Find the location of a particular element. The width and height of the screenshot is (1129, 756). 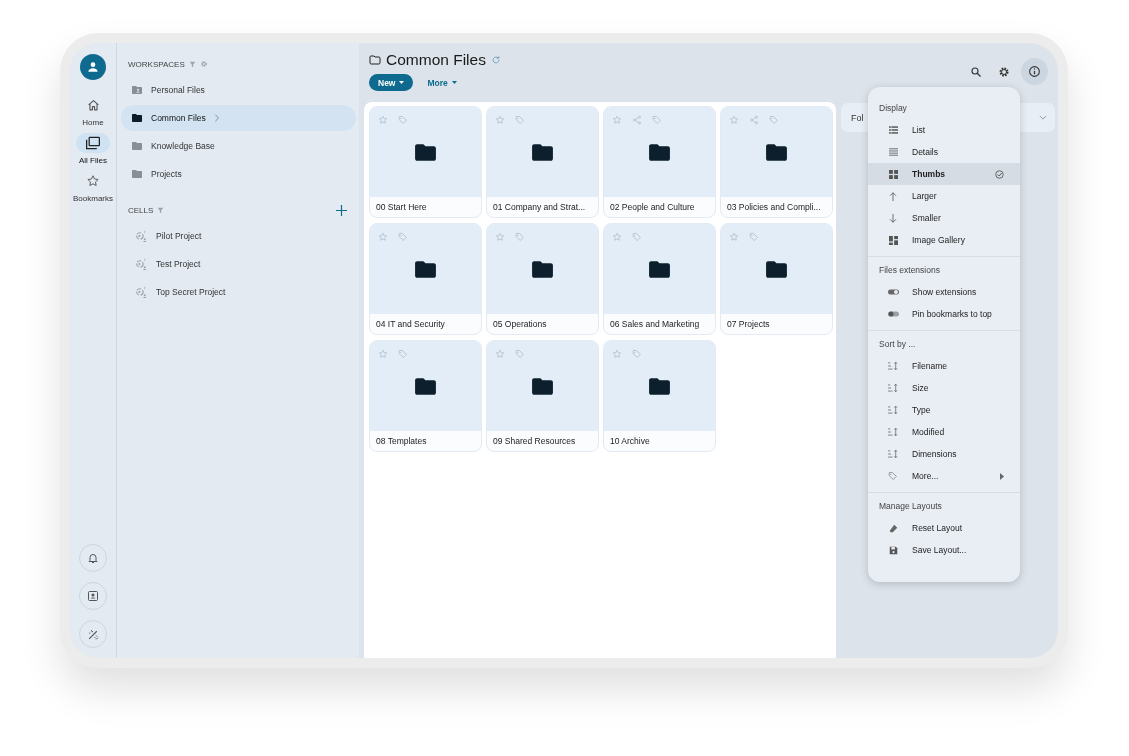

menu-heading: Manage Layouts is located at coordinates (910, 506).